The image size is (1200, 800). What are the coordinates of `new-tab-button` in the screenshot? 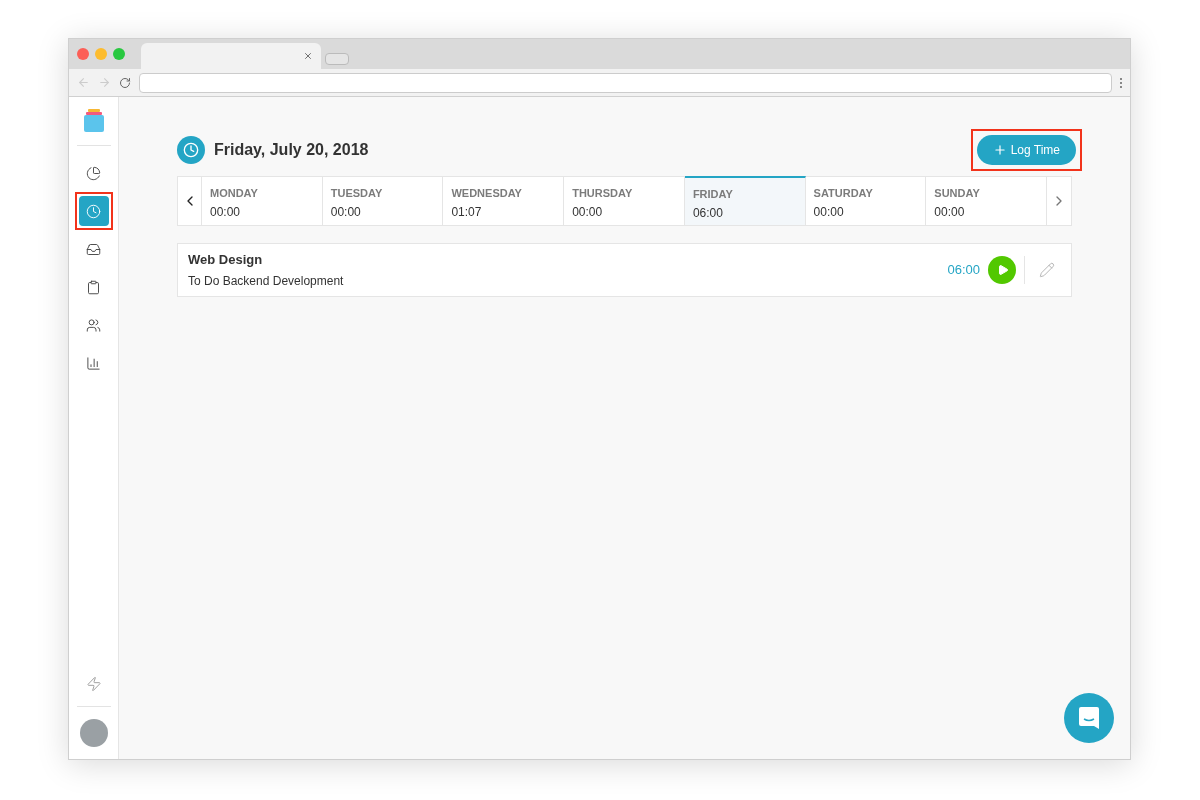 It's located at (337, 59).